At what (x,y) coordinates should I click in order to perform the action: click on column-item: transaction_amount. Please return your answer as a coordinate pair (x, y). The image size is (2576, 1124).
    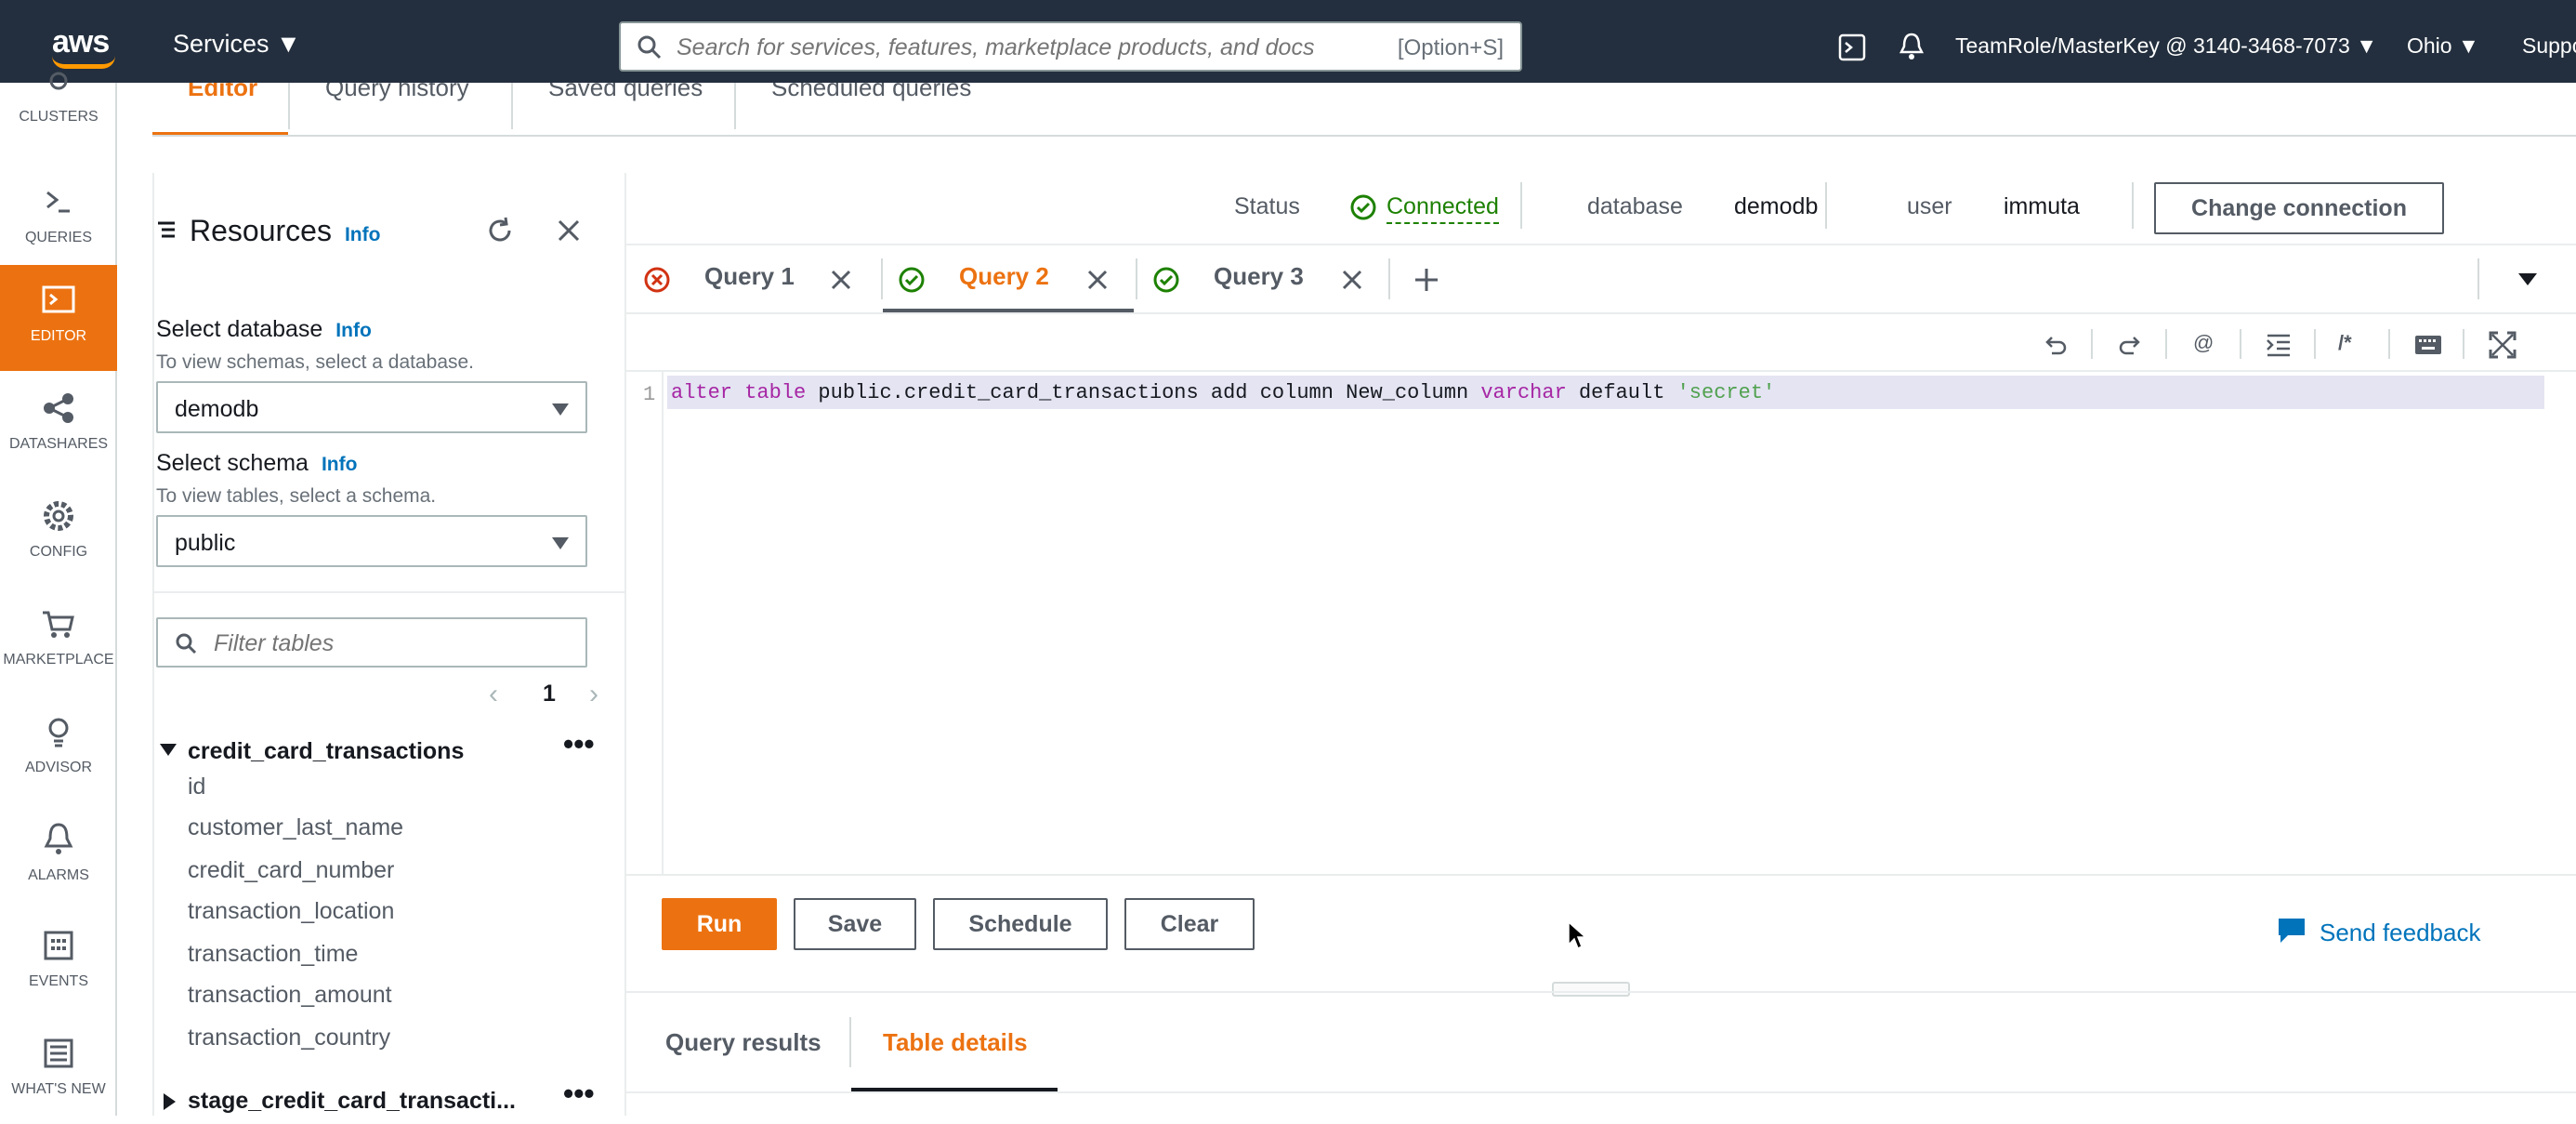
    Looking at the image, I should click on (290, 995).